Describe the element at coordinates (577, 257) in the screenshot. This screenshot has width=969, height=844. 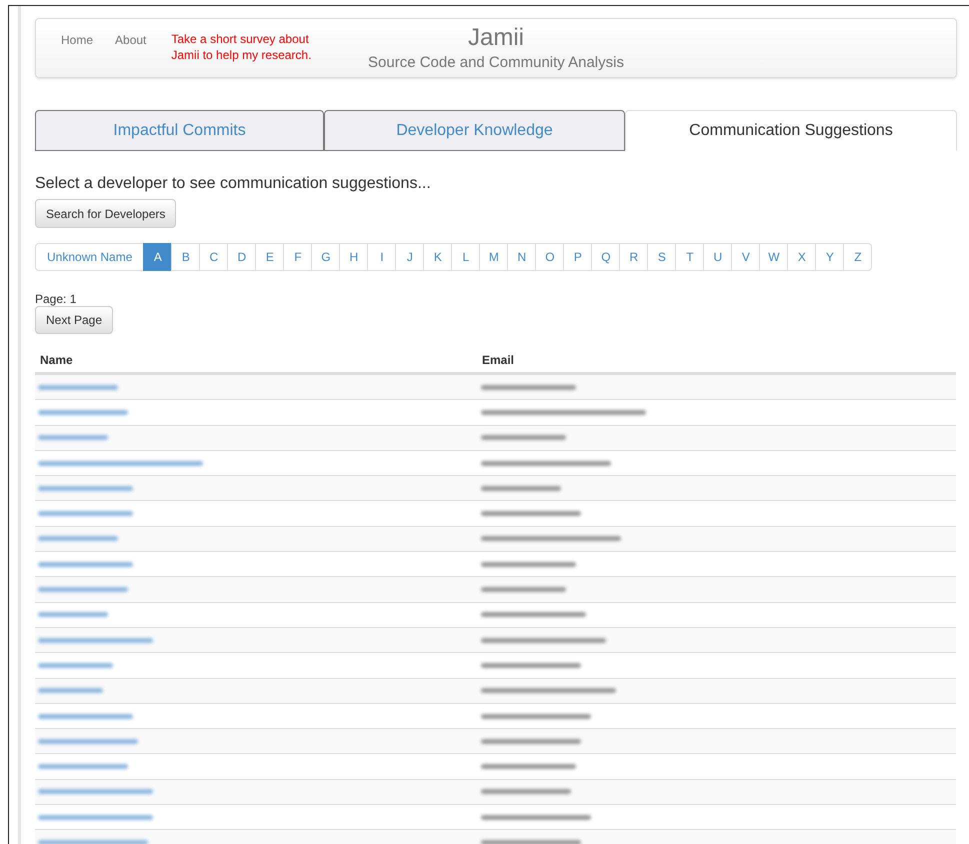
I see `letter-filter: P` at that location.